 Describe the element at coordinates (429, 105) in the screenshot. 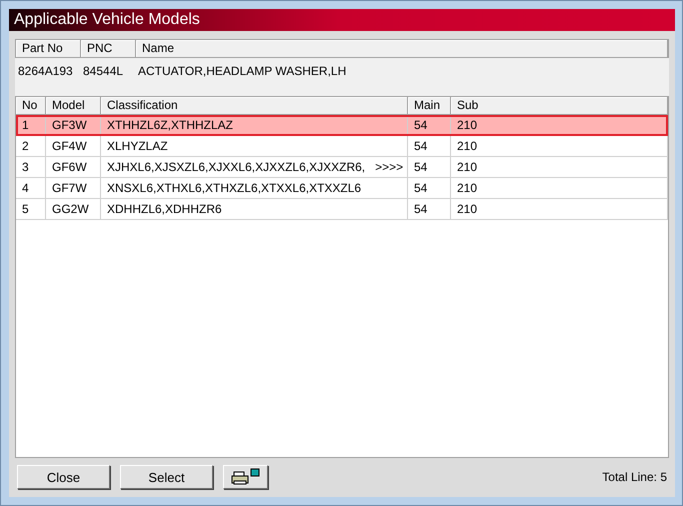

I see `column-header: Main` at that location.